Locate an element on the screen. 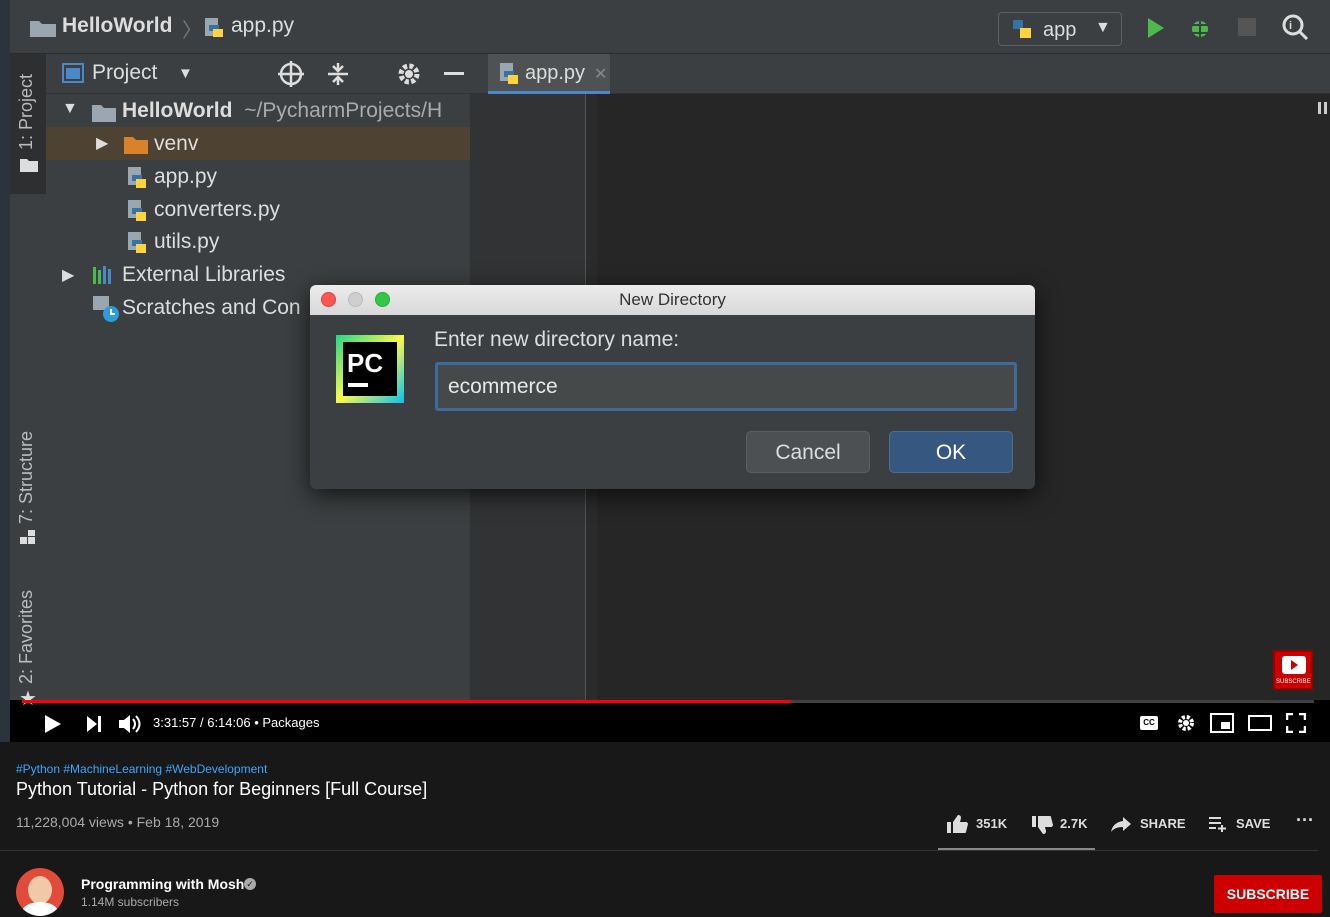 The width and height of the screenshot is (1330, 917). fullscreen-icon is located at coordinates (1296, 723).